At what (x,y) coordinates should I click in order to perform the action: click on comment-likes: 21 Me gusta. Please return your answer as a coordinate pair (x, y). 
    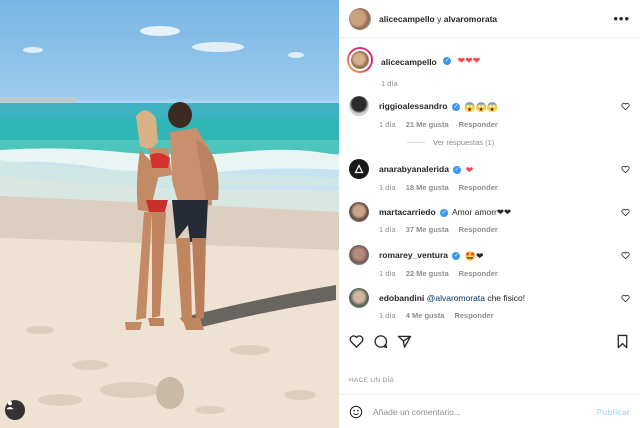
    Looking at the image, I should click on (427, 124).